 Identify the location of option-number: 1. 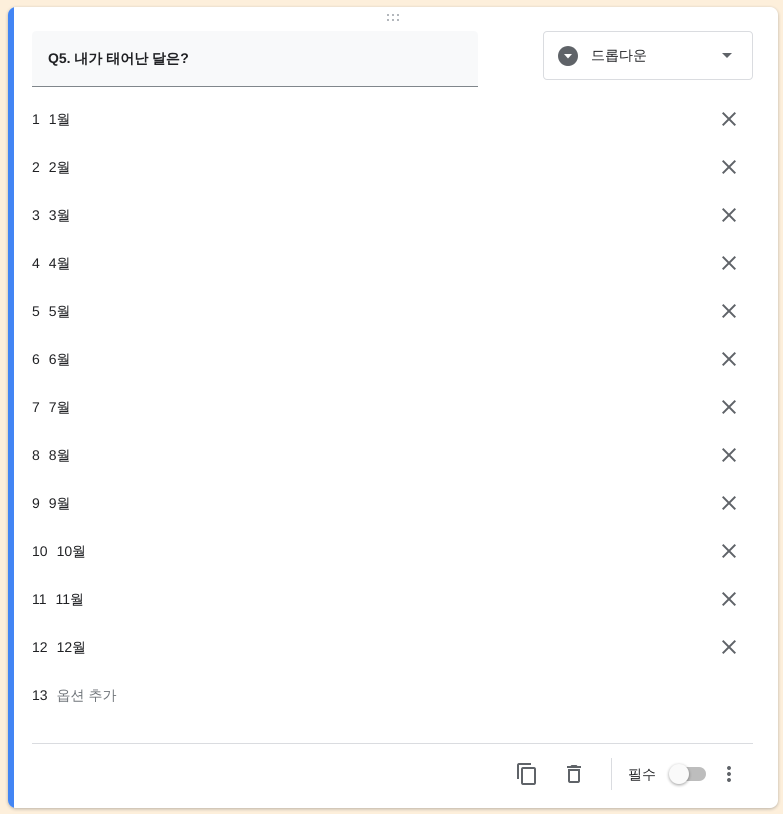
(36, 119).